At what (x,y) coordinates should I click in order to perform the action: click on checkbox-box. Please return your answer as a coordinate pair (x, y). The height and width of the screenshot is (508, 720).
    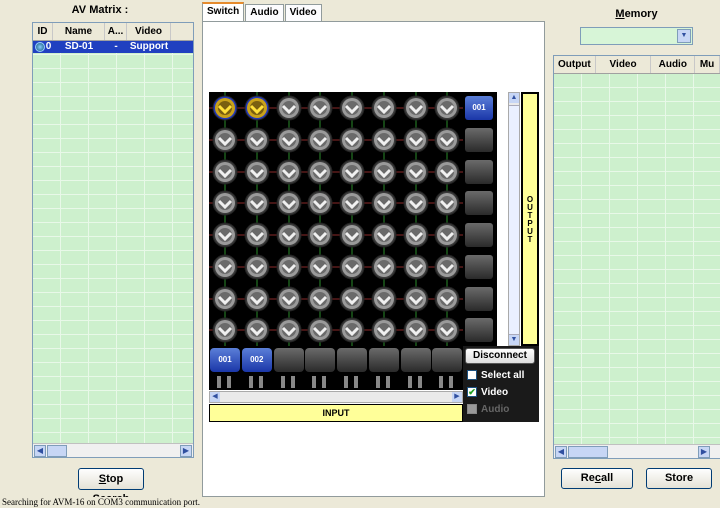
    Looking at the image, I should click on (472, 375).